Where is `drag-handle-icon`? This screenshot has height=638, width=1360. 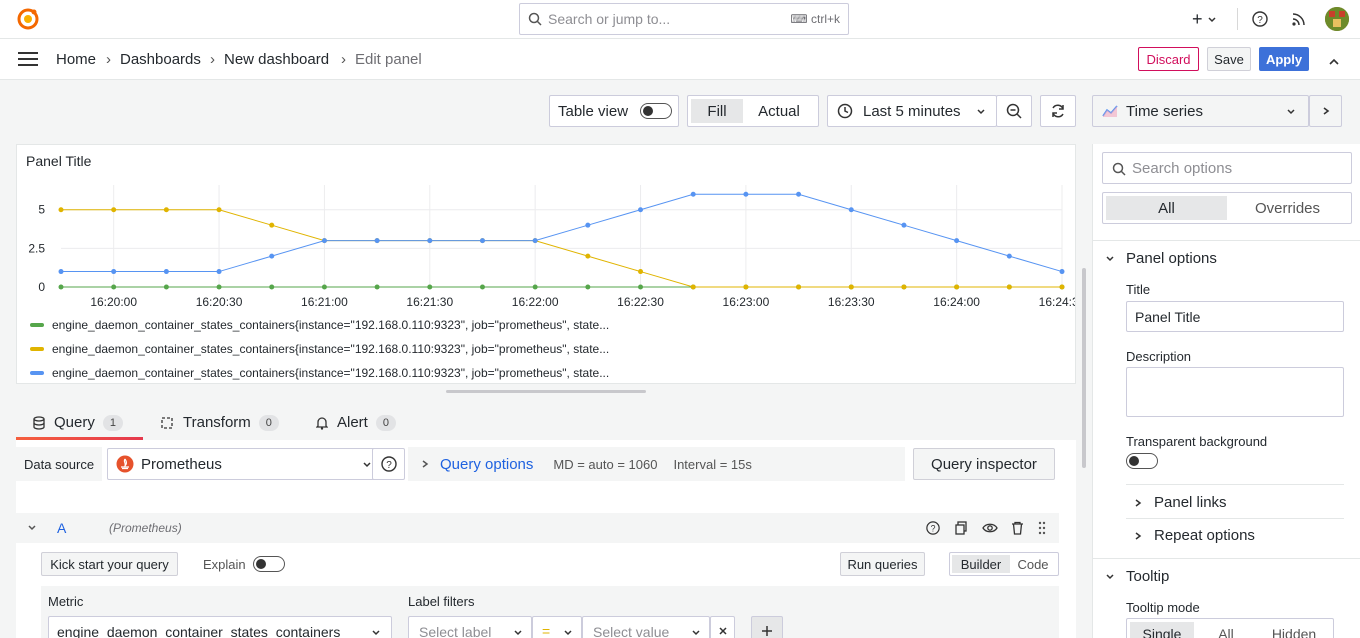
drag-handle-icon is located at coordinates (1042, 528).